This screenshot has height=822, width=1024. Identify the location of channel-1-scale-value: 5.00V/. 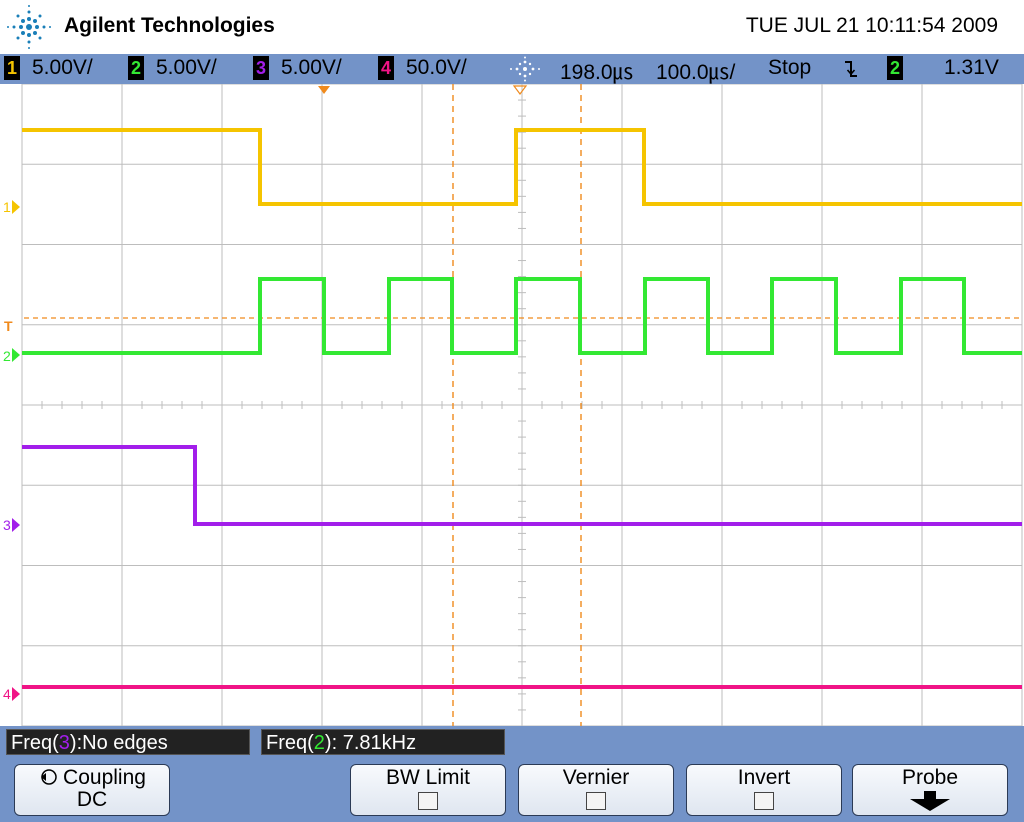
(62, 67).